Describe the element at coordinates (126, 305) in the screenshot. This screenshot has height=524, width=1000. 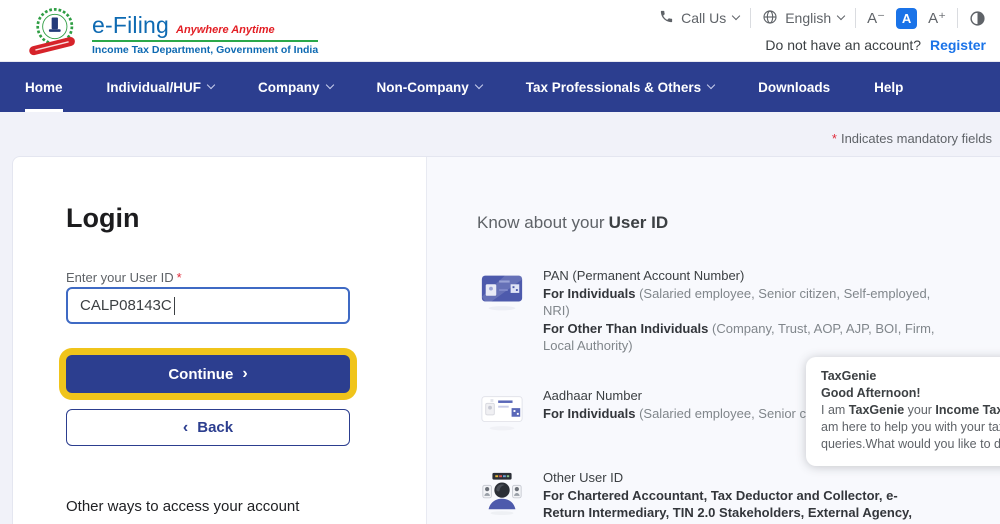
I see `user-id-value: CALP08143C` at that location.